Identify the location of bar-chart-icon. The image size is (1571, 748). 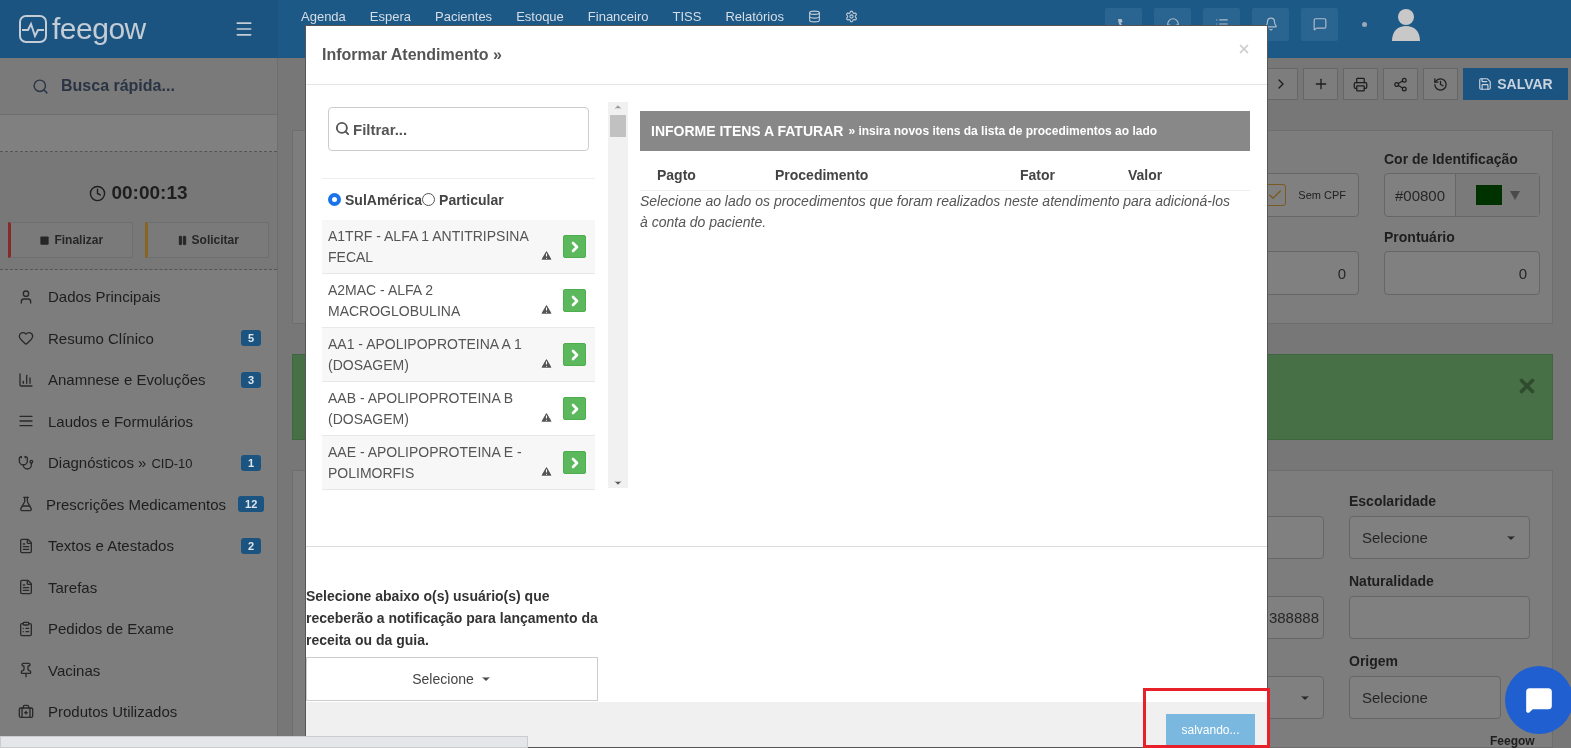
(26, 379).